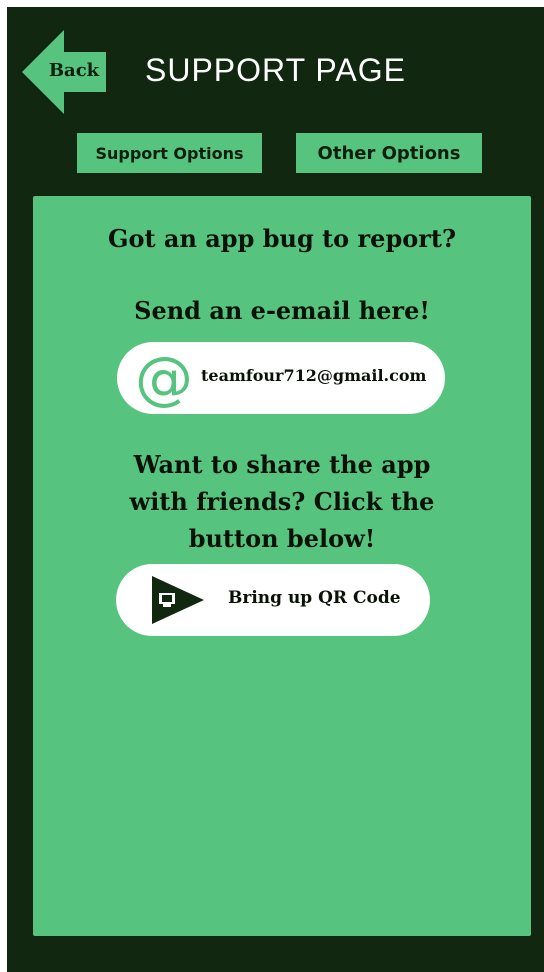 The height and width of the screenshot is (972, 544). What do you see at coordinates (275, 70) in the screenshot?
I see `page-title: SUPPORT PAGE` at bounding box center [275, 70].